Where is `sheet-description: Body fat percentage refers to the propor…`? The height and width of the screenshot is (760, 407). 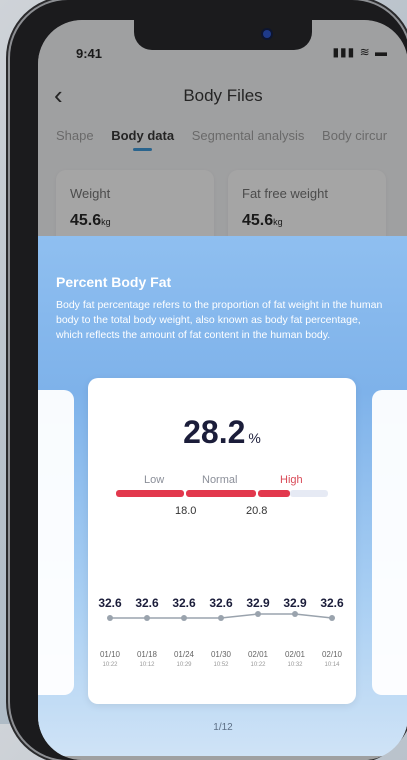 sheet-description: Body fat percentage refers to the propor… is located at coordinates (219, 320).